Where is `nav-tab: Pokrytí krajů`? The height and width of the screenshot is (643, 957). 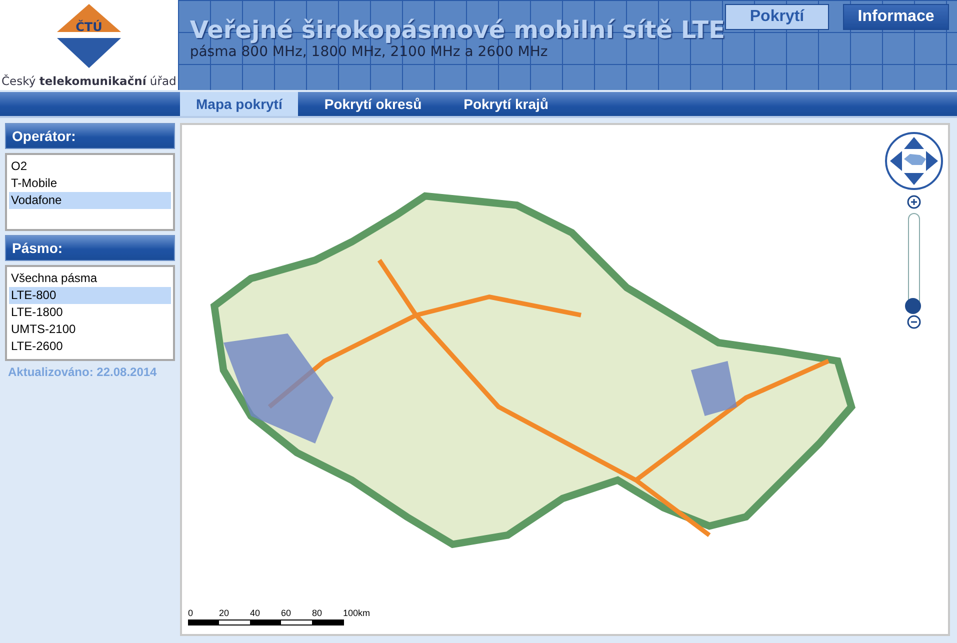
nav-tab: Pokrytí krajů is located at coordinates (506, 104).